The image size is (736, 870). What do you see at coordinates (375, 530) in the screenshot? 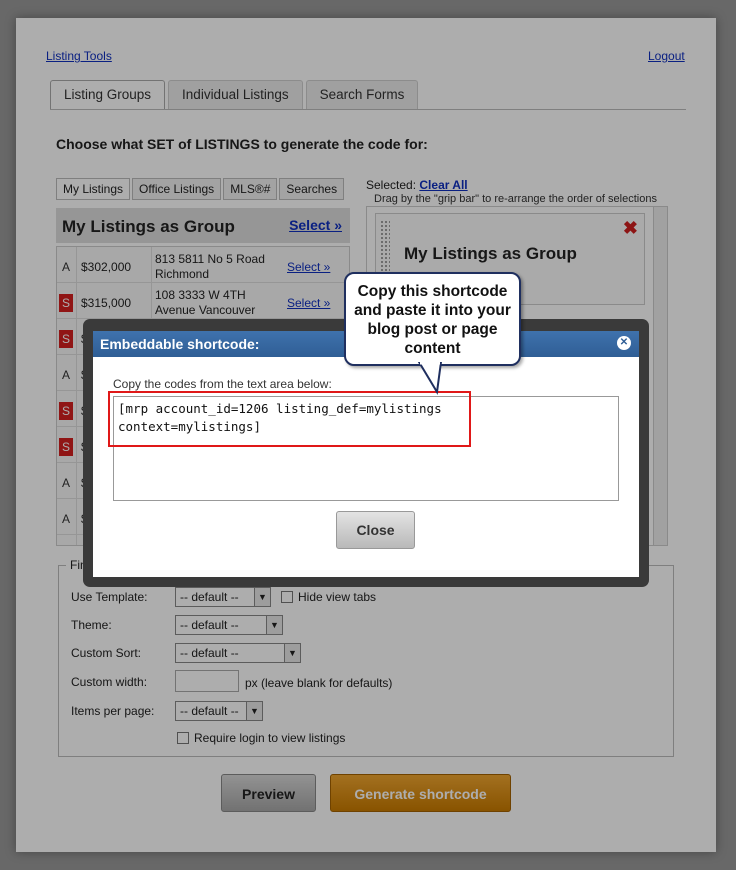
I see `close-button: Close` at bounding box center [375, 530].